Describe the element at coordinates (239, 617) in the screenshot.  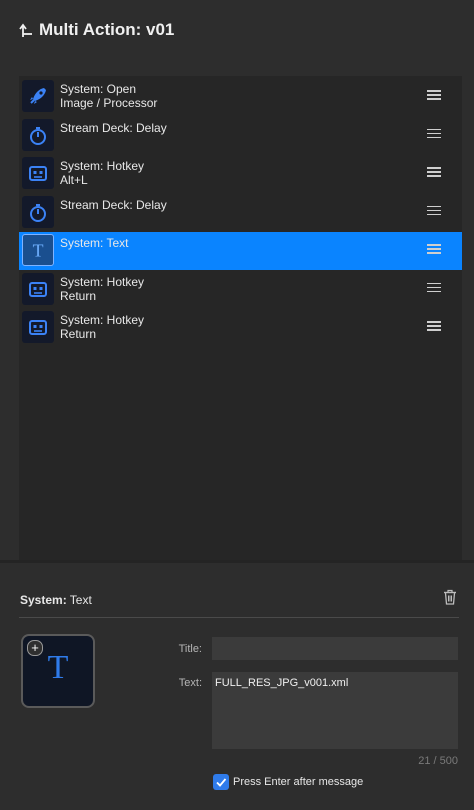
I see `details-divider` at that location.